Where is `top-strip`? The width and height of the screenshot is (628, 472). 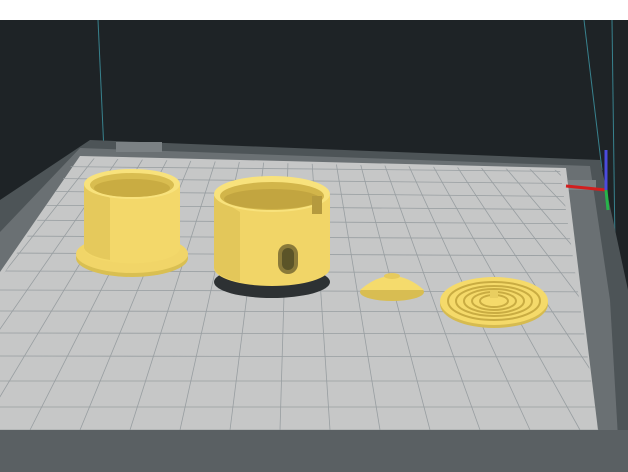
top-strip is located at coordinates (314, 10).